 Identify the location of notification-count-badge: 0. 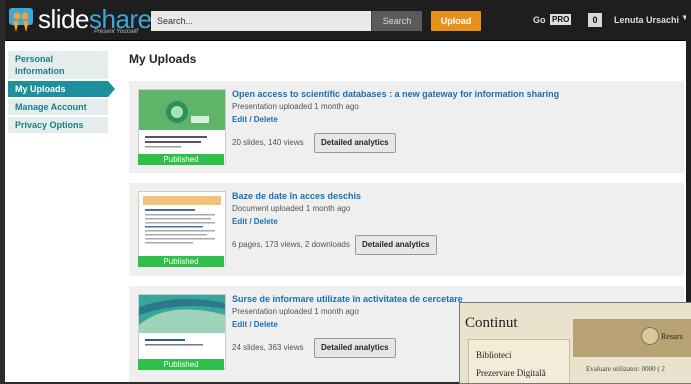
(595, 20).